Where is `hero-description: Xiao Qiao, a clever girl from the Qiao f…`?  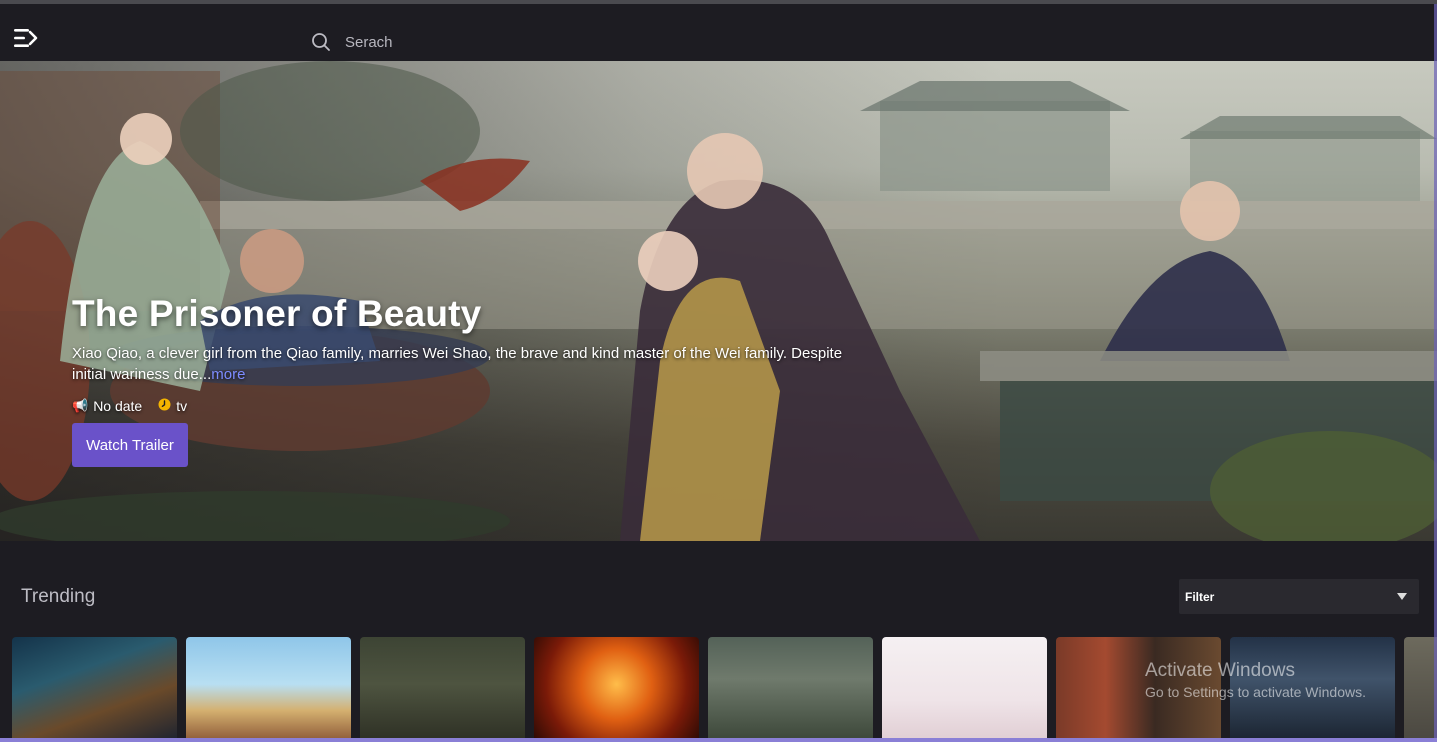
hero-description: Xiao Qiao, a clever girl from the Qiao f… is located at coordinates (459, 364).